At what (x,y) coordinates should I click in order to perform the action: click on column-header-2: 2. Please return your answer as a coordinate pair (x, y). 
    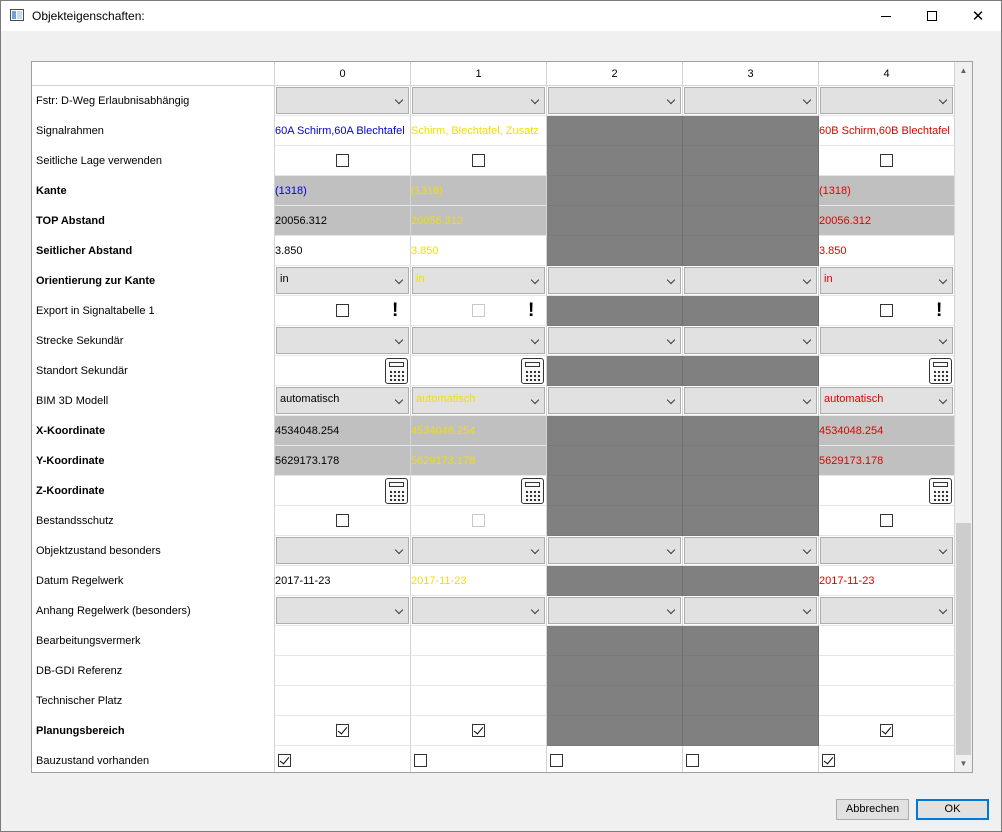
    Looking at the image, I should click on (615, 74).